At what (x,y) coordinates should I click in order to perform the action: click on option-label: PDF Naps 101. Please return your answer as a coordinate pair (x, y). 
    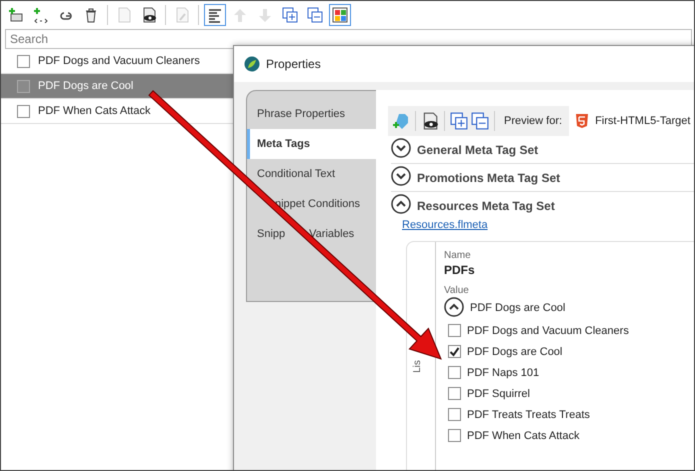
    Looking at the image, I should click on (503, 372).